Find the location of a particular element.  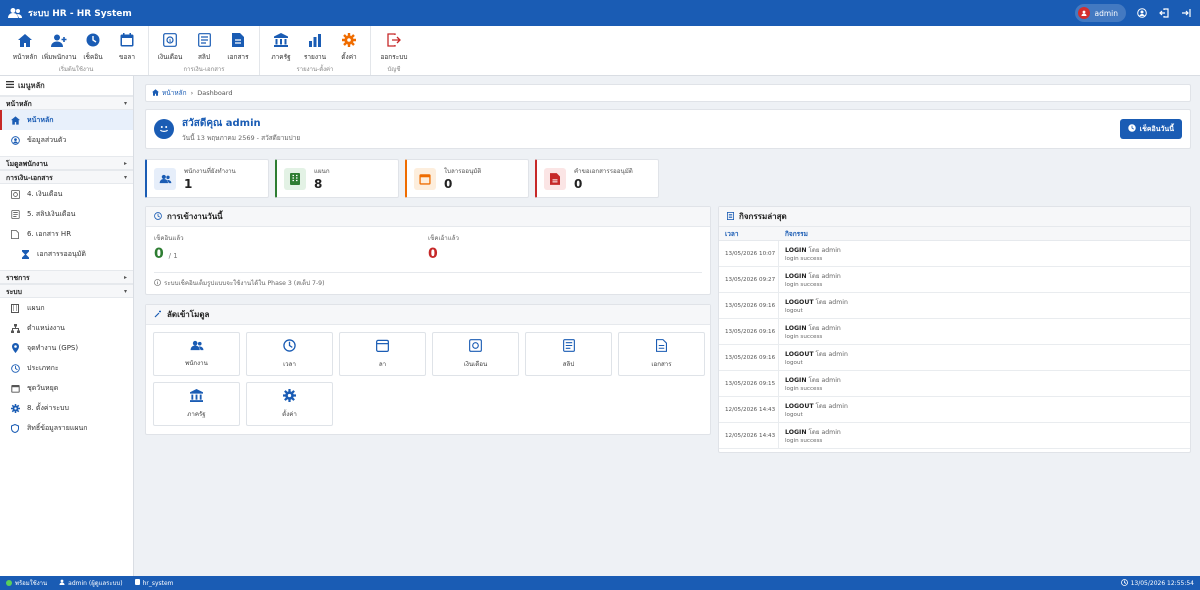

sidebar-section-system: ระบบ ▾ is located at coordinates (66, 291).